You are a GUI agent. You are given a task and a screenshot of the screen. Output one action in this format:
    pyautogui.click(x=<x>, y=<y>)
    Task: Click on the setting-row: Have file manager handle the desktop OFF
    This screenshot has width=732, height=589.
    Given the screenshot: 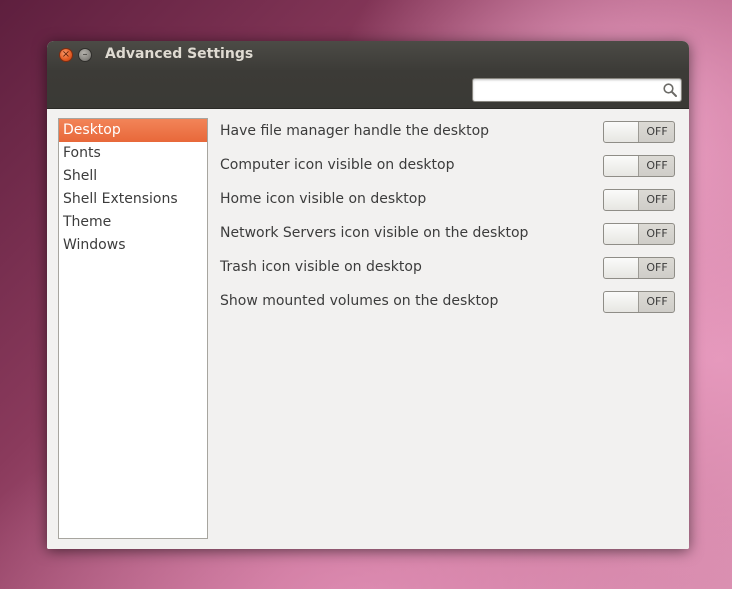 What is the action you would take?
    pyautogui.click(x=448, y=135)
    